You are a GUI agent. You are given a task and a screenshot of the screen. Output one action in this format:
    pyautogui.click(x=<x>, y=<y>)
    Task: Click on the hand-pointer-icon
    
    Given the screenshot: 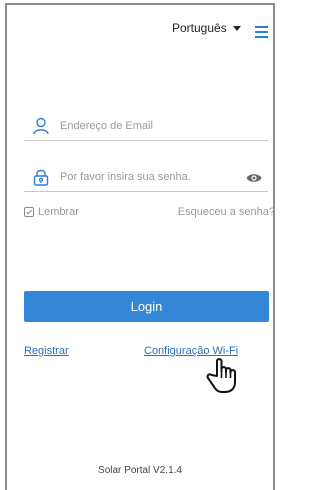 What is the action you would take?
    pyautogui.click(x=221, y=375)
    